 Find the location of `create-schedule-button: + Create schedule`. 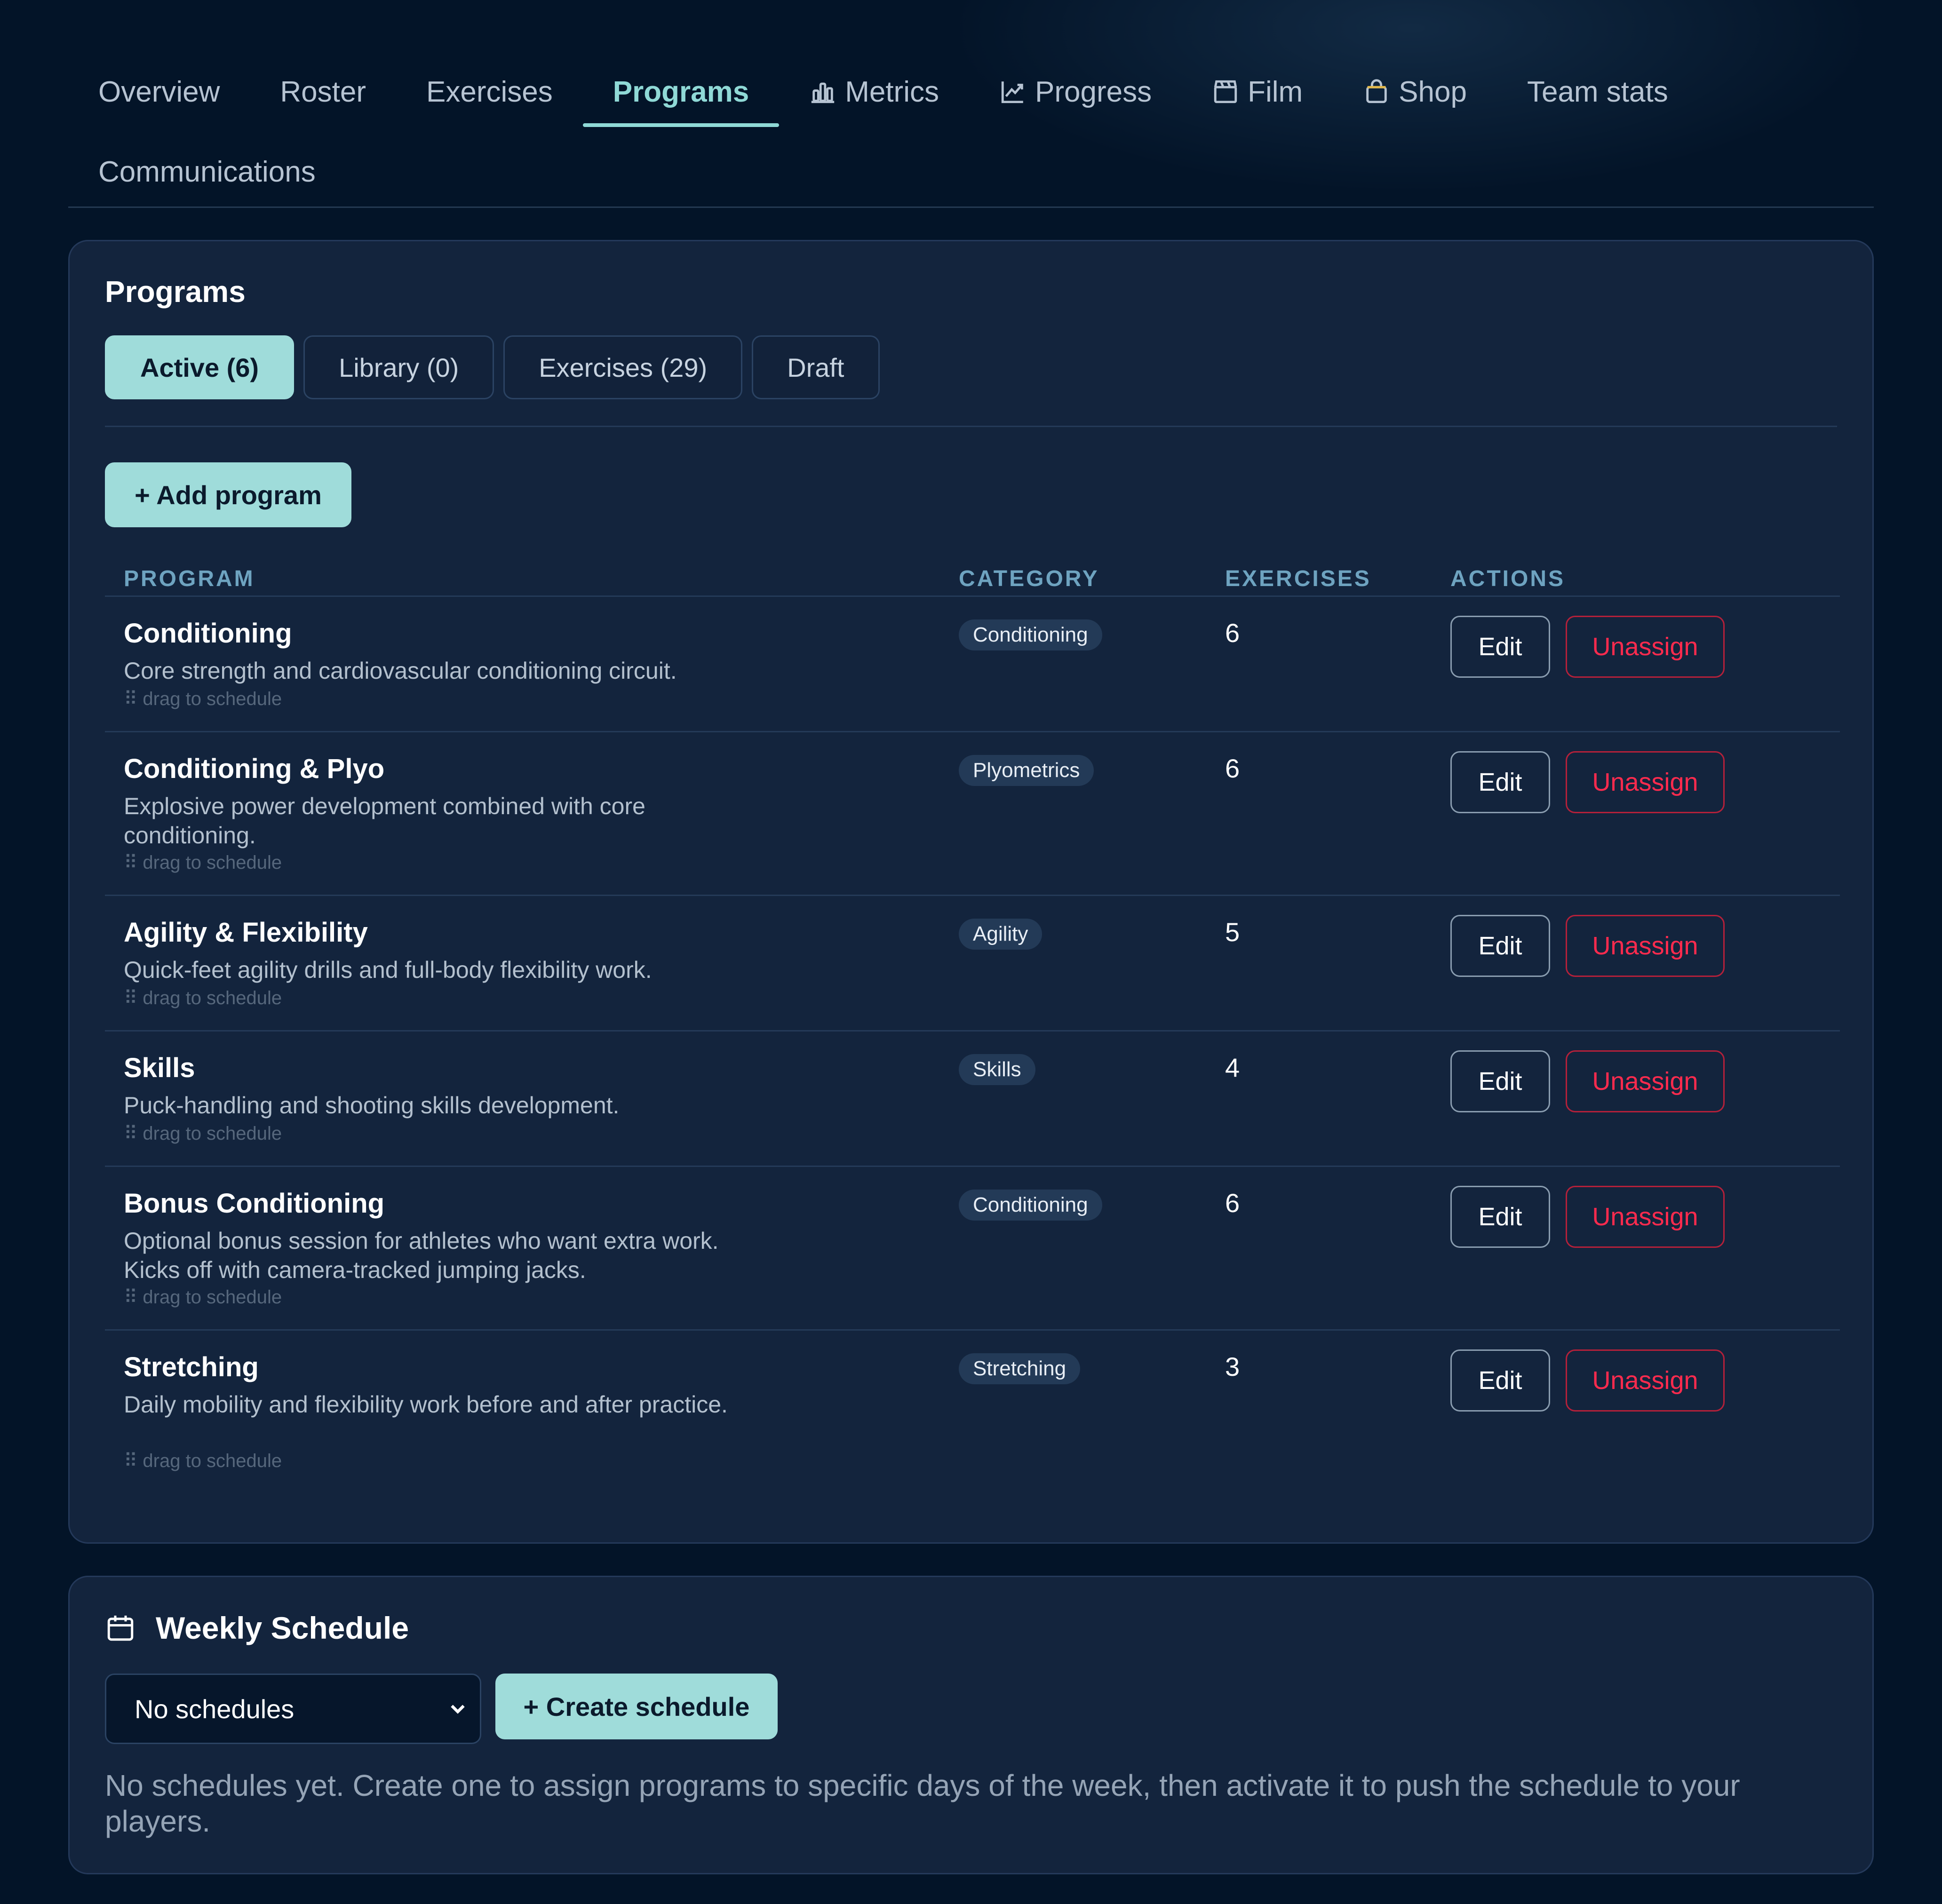

create-schedule-button: + Create schedule is located at coordinates (636, 1706).